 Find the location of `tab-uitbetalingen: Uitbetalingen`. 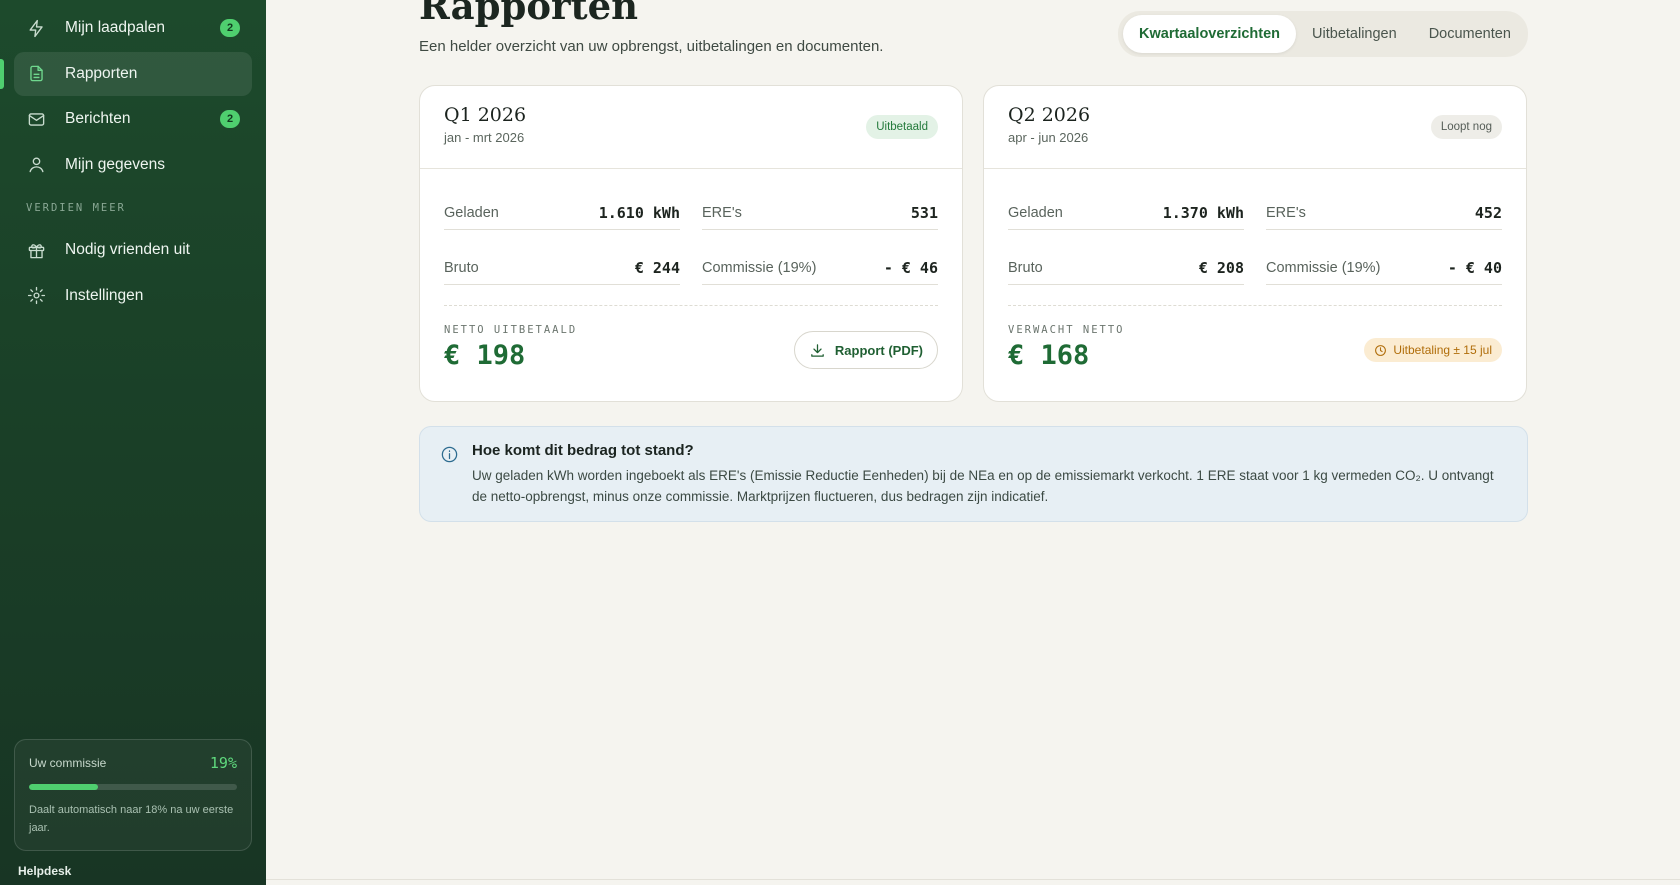

tab-uitbetalingen: Uitbetalingen is located at coordinates (1354, 34).